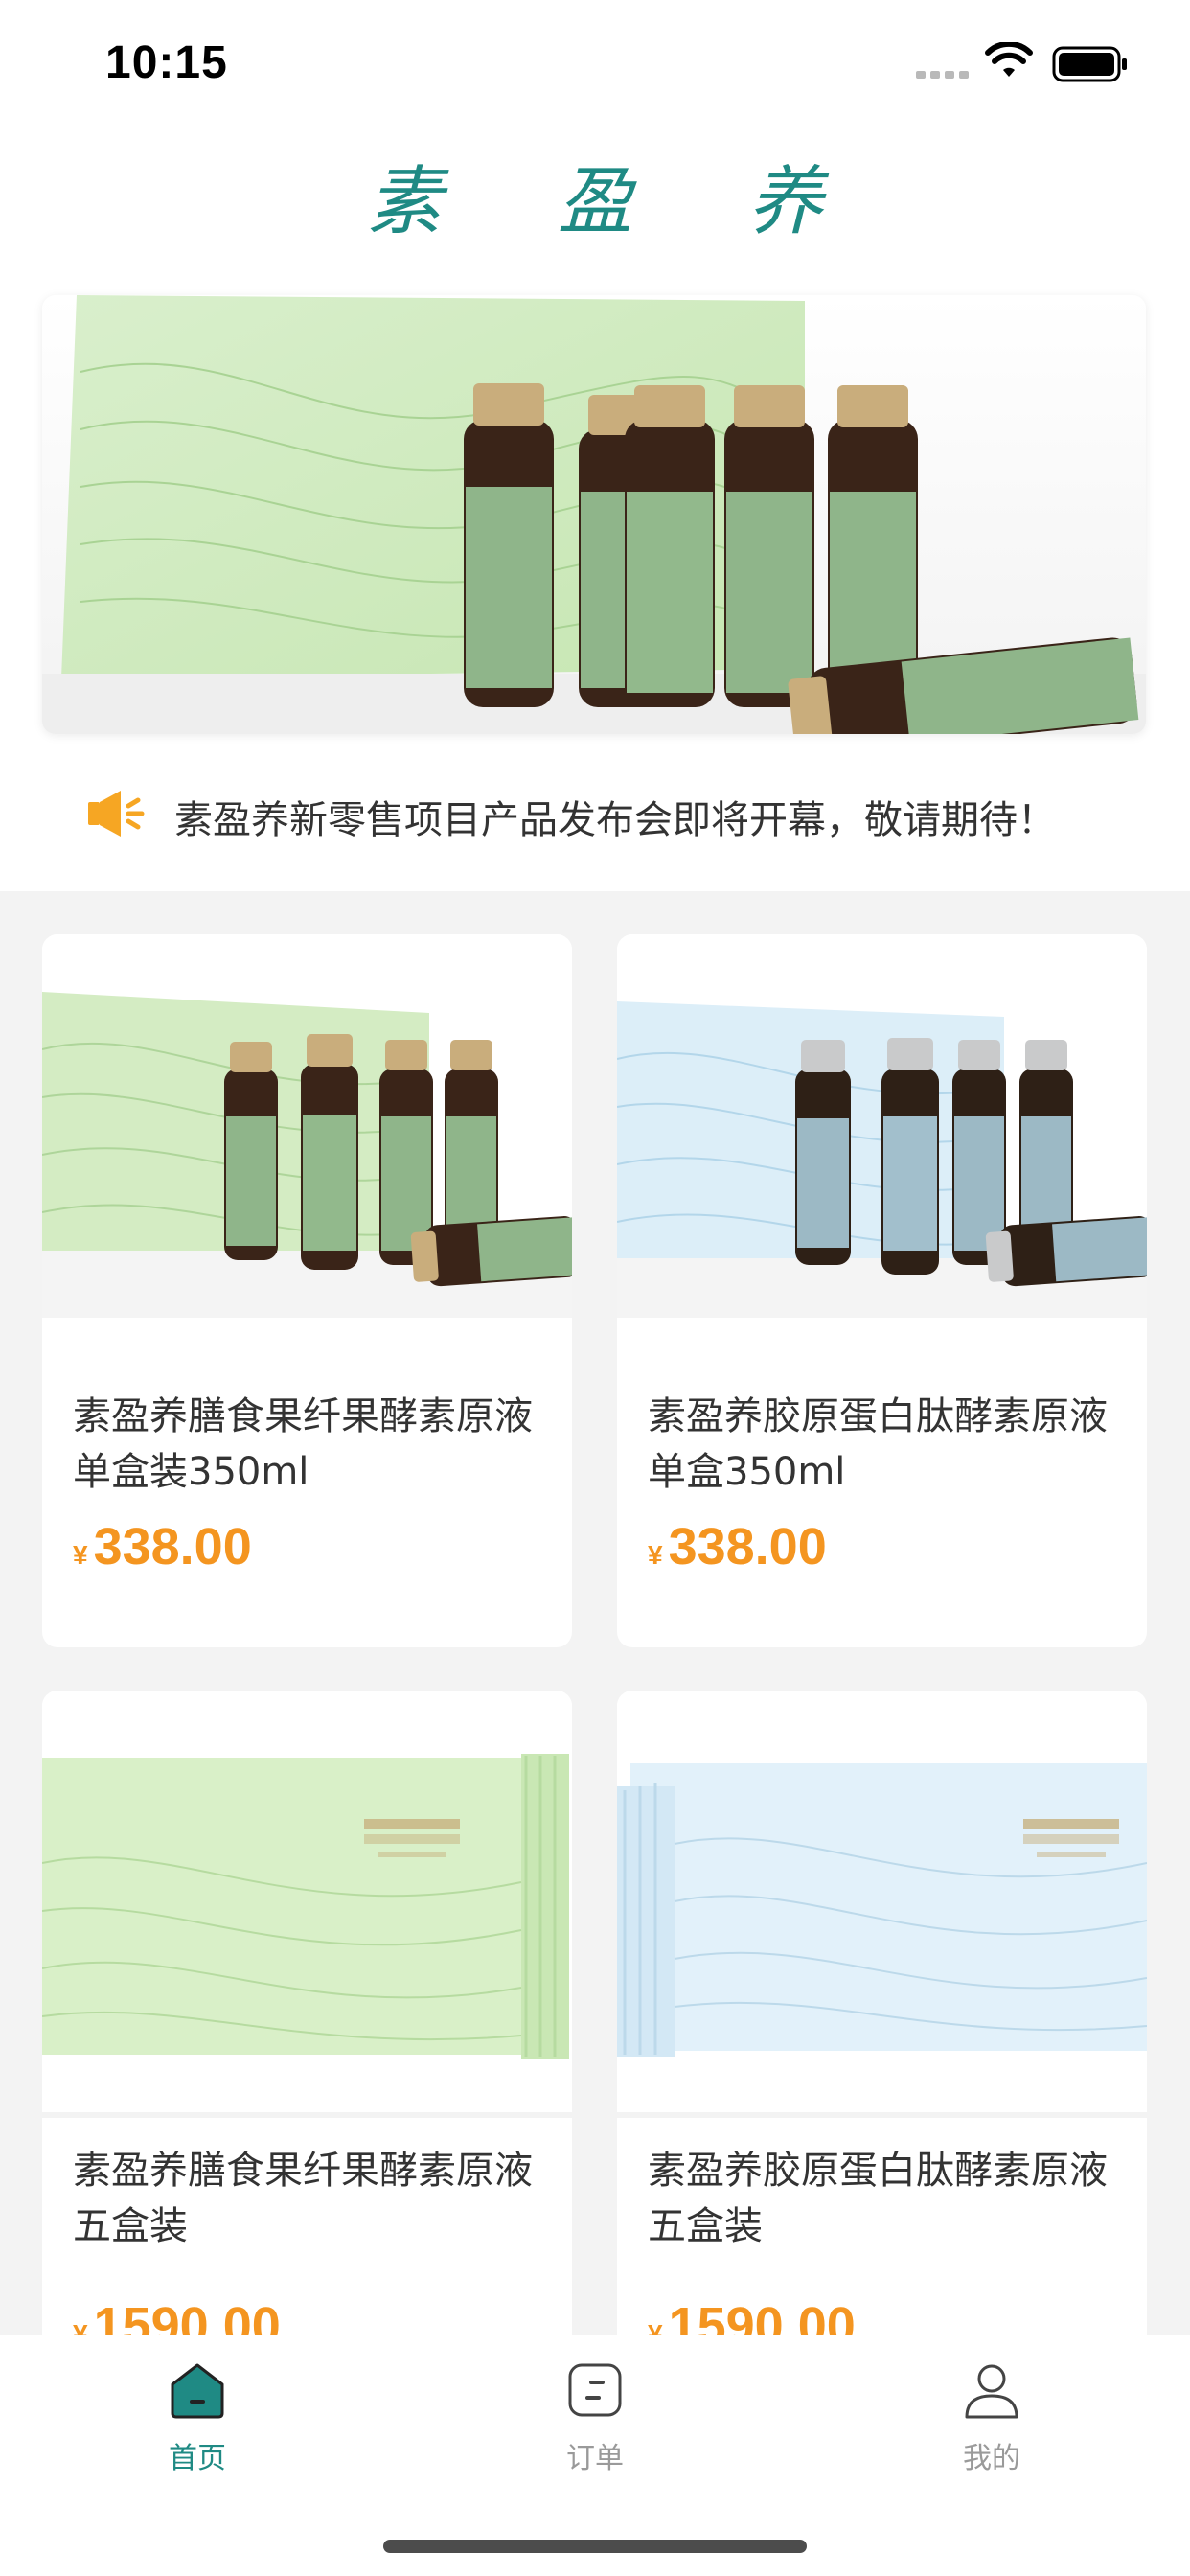 The width and height of the screenshot is (1190, 2576). I want to click on tab-label: 订单, so click(595, 2458).